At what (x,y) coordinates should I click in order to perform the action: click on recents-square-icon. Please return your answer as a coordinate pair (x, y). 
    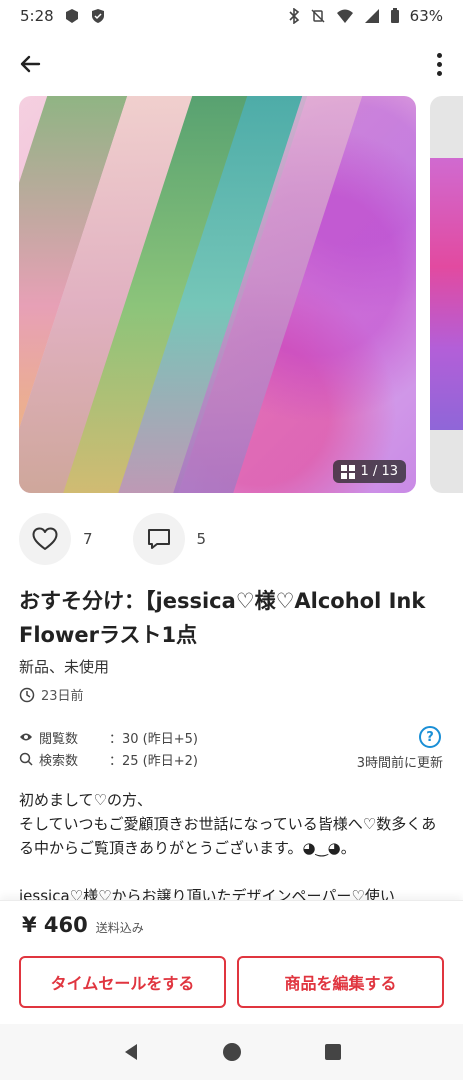
    Looking at the image, I should click on (333, 1052).